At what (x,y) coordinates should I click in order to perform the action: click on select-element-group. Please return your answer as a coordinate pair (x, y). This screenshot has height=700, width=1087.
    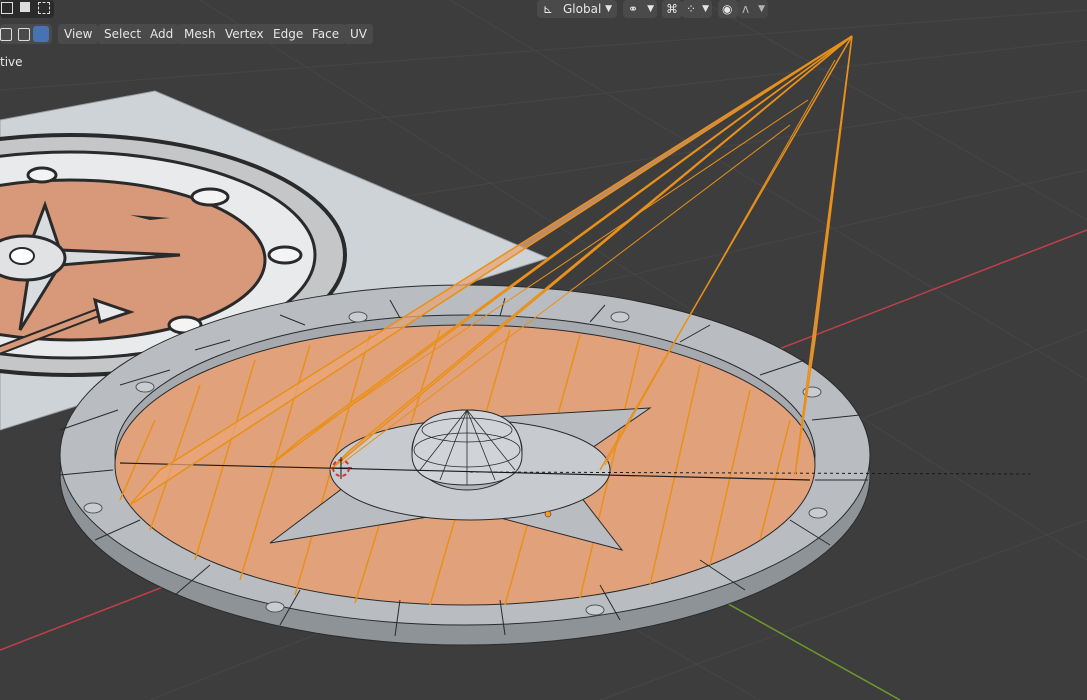
    Looking at the image, I should click on (26, 34).